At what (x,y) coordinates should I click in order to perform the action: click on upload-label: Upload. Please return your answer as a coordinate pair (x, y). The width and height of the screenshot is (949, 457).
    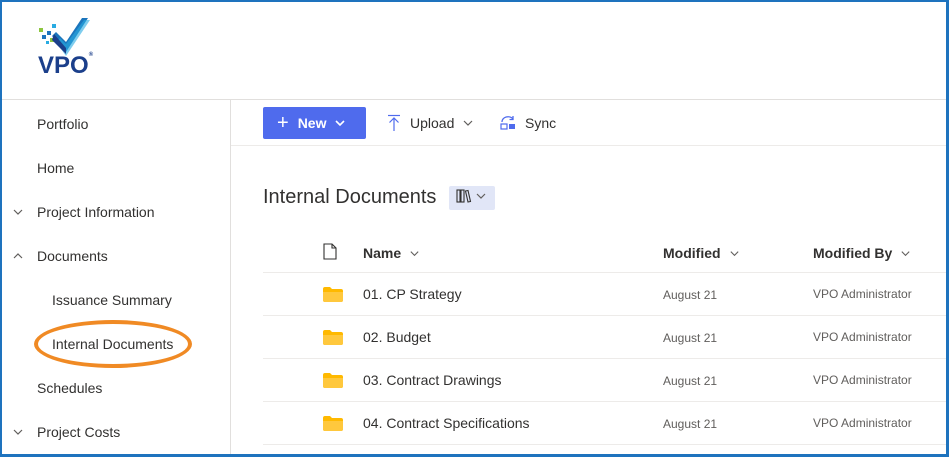
    Looking at the image, I should click on (432, 123).